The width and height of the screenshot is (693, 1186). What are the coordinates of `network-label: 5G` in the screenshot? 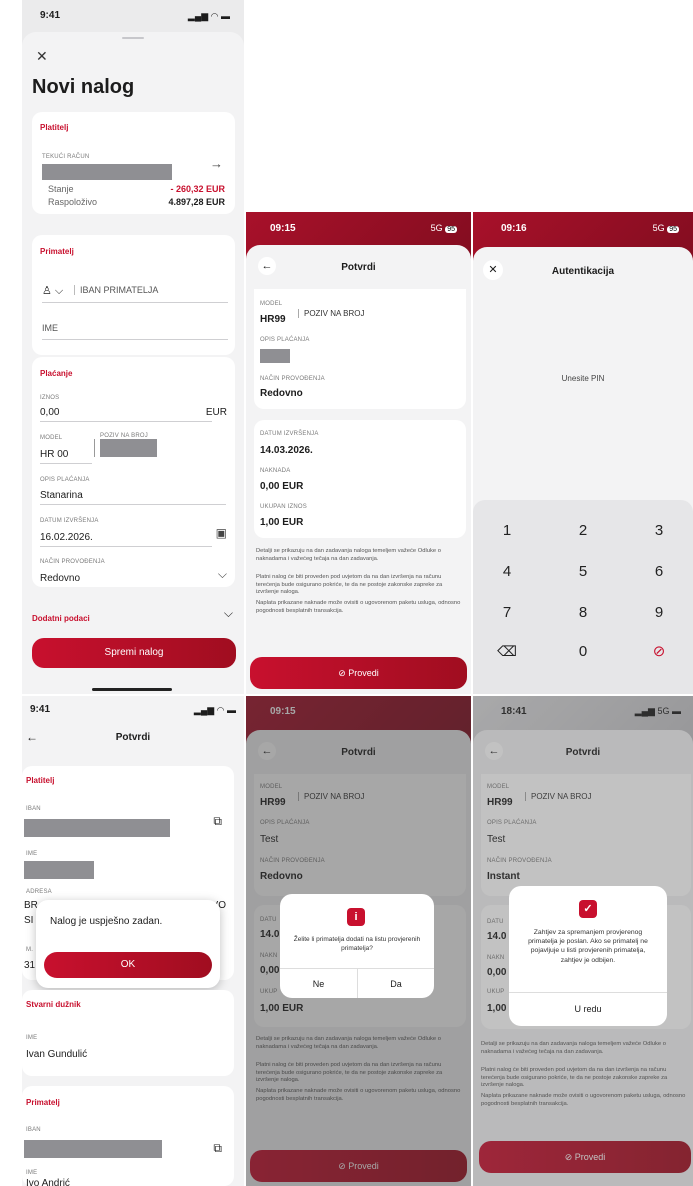 It's located at (436, 228).